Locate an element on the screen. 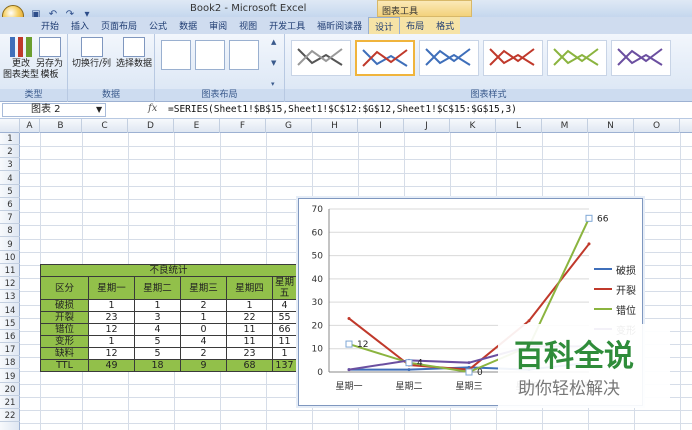  table-header: 星期三 is located at coordinates (203, 288).